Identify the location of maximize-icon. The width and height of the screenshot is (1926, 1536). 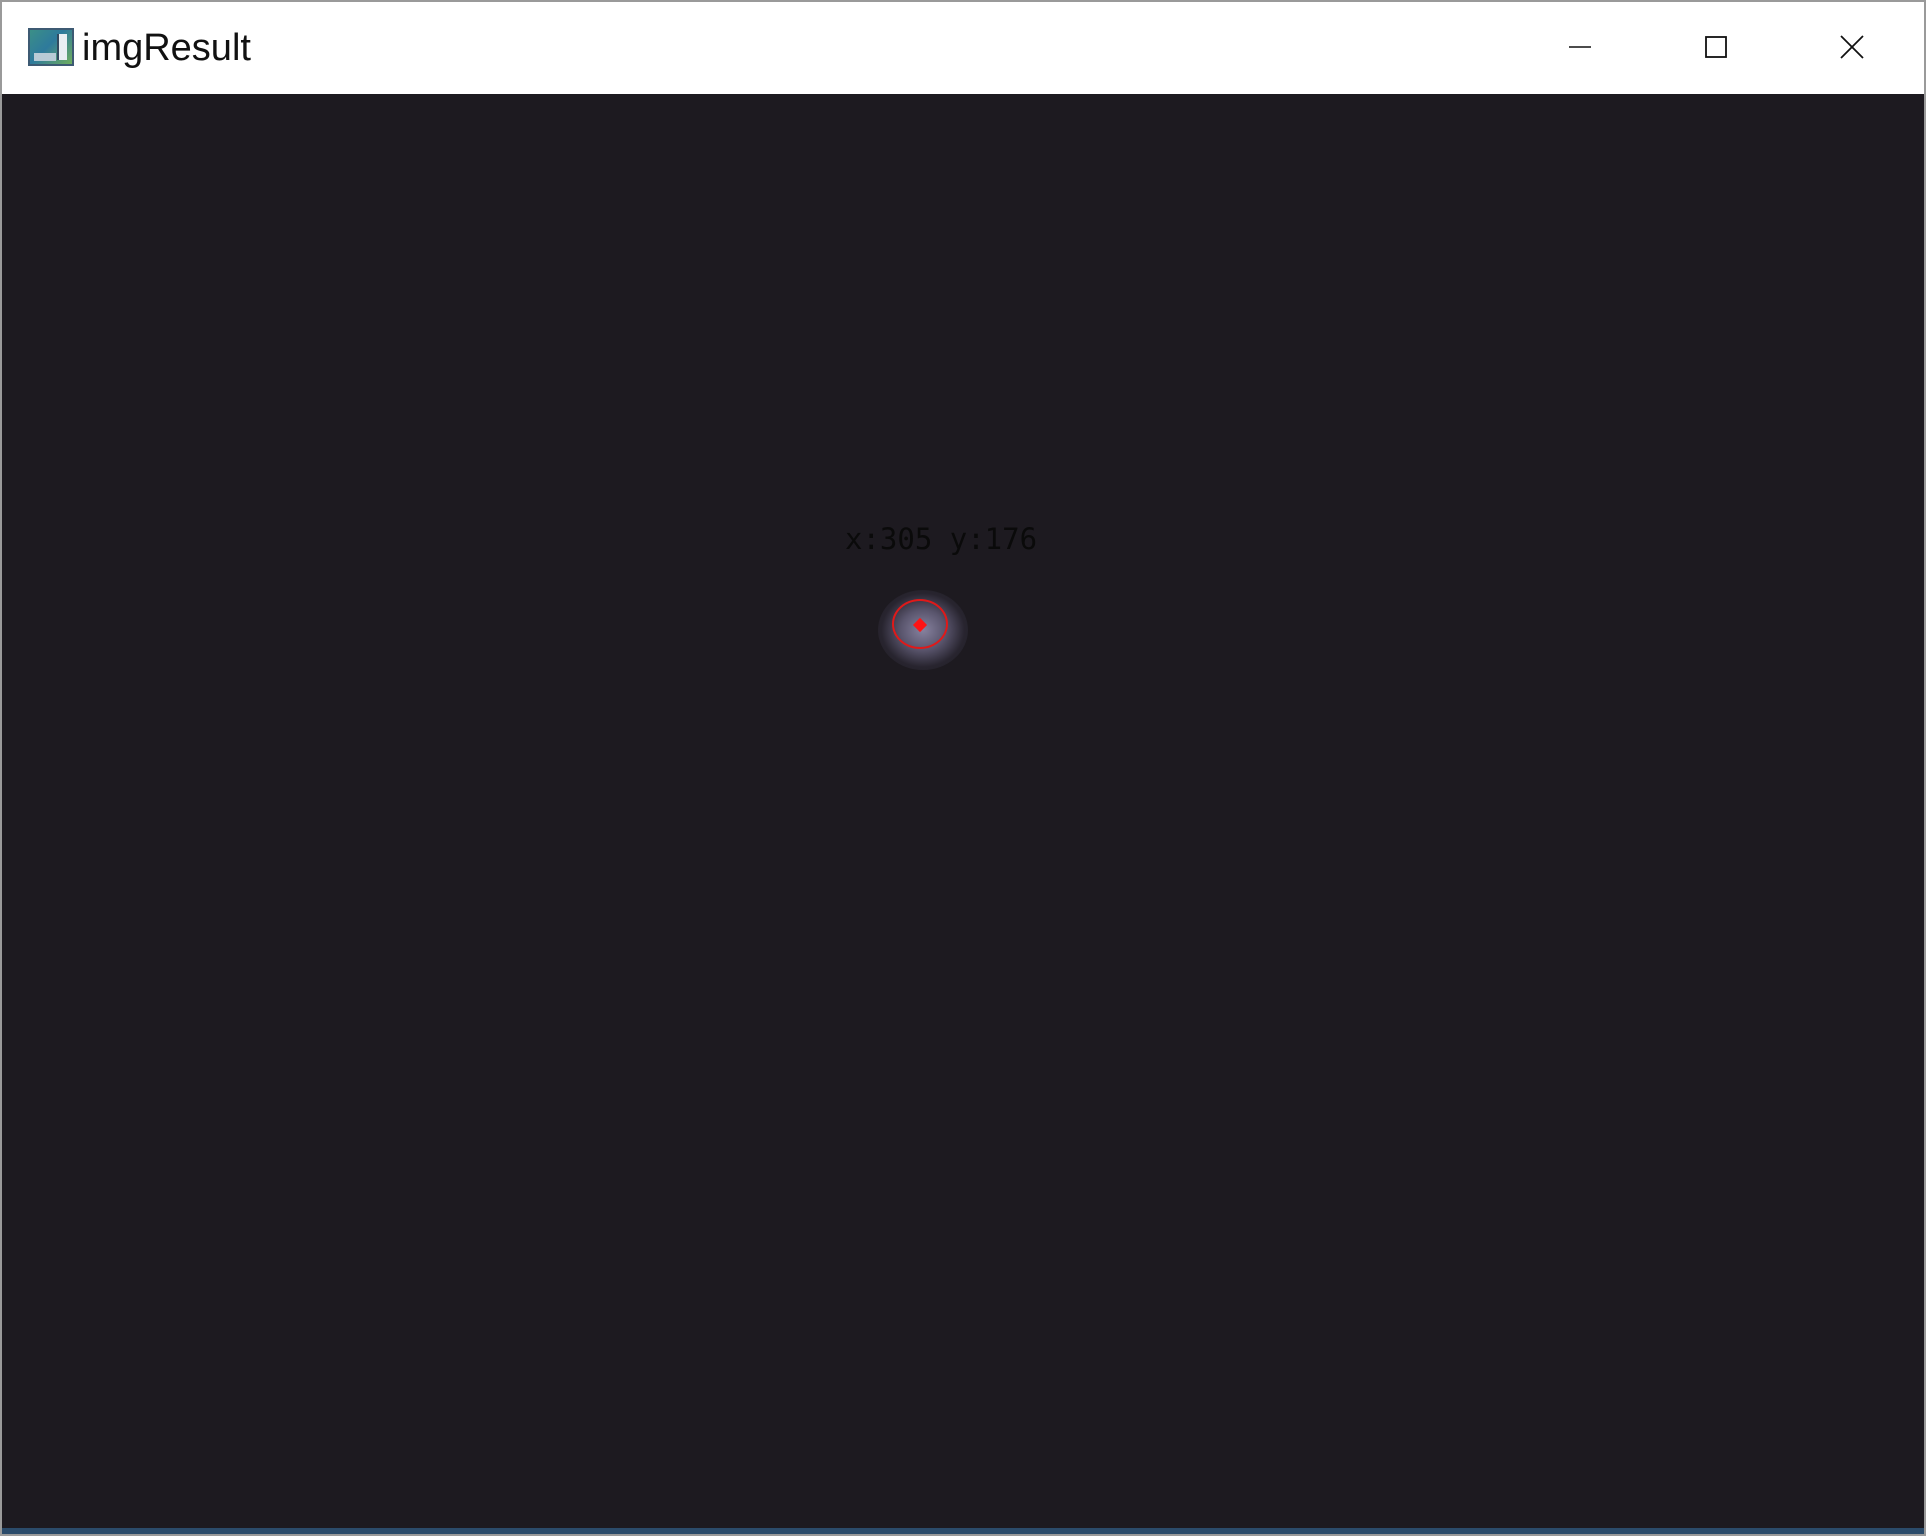
(1716, 47).